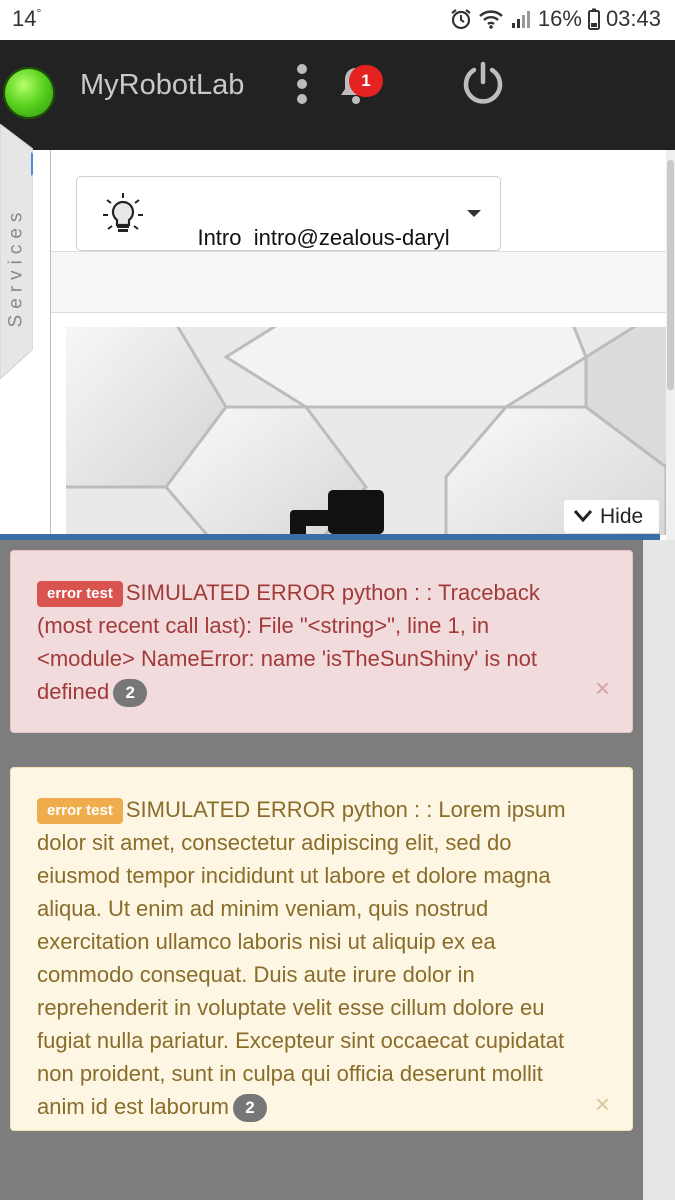 The width and height of the screenshot is (675, 1200). I want to click on signal-icon, so click(520, 19).